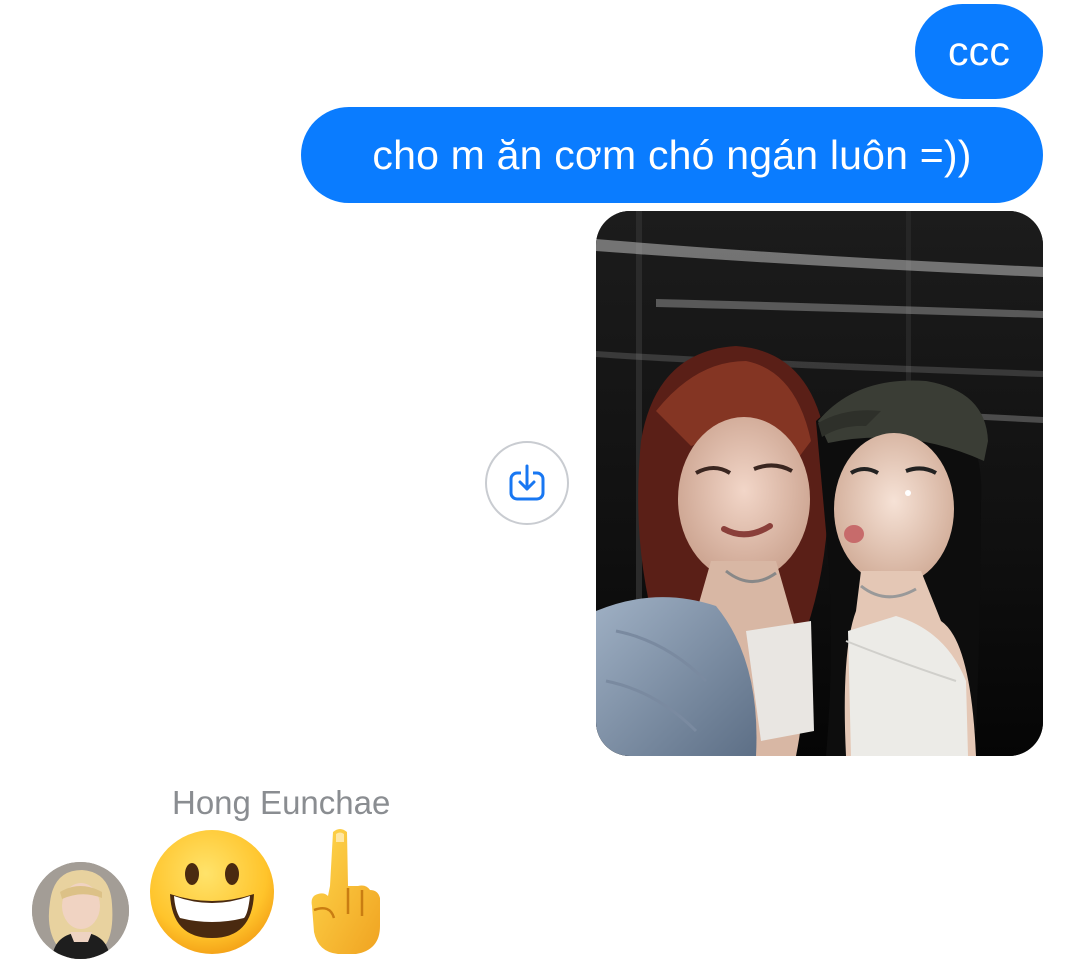 Image resolution: width=1080 pixels, height=973 pixels. I want to click on message-text: ccc, so click(979, 51).